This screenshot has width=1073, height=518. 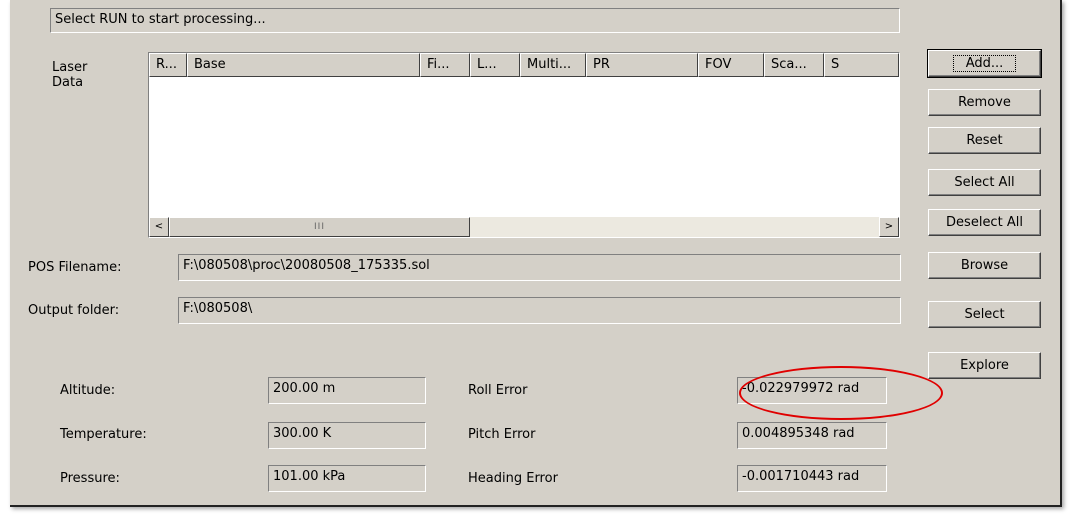 I want to click on explore-button: Explore, so click(x=984, y=365).